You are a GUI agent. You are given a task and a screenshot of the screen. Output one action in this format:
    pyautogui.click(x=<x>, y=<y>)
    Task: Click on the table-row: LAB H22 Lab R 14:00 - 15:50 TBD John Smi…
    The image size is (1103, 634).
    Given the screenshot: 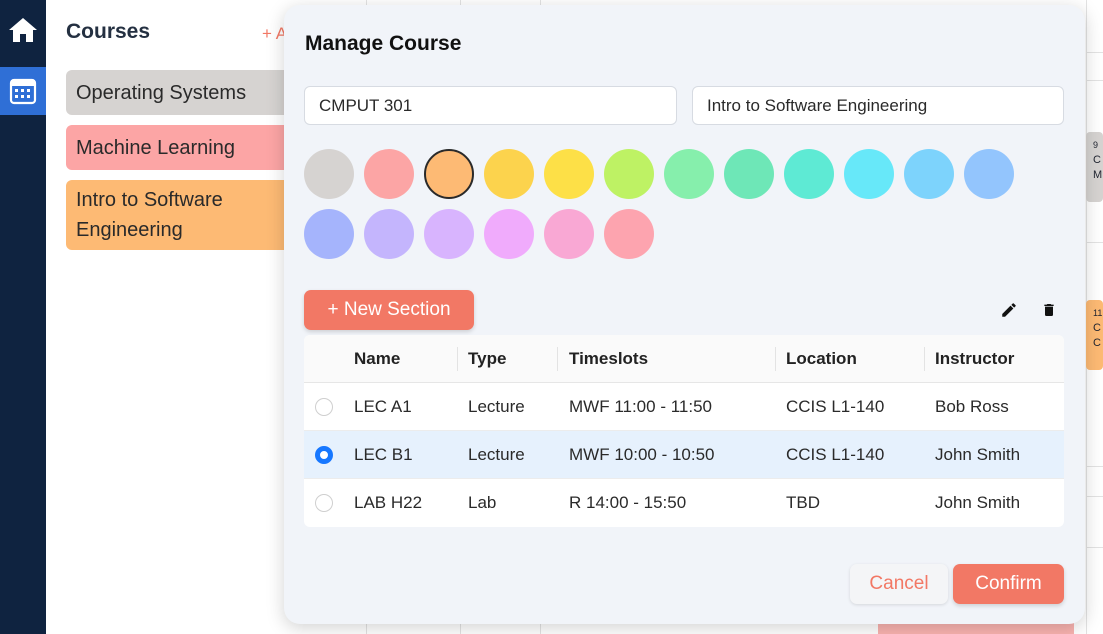 What is the action you would take?
    pyautogui.click(x=684, y=503)
    